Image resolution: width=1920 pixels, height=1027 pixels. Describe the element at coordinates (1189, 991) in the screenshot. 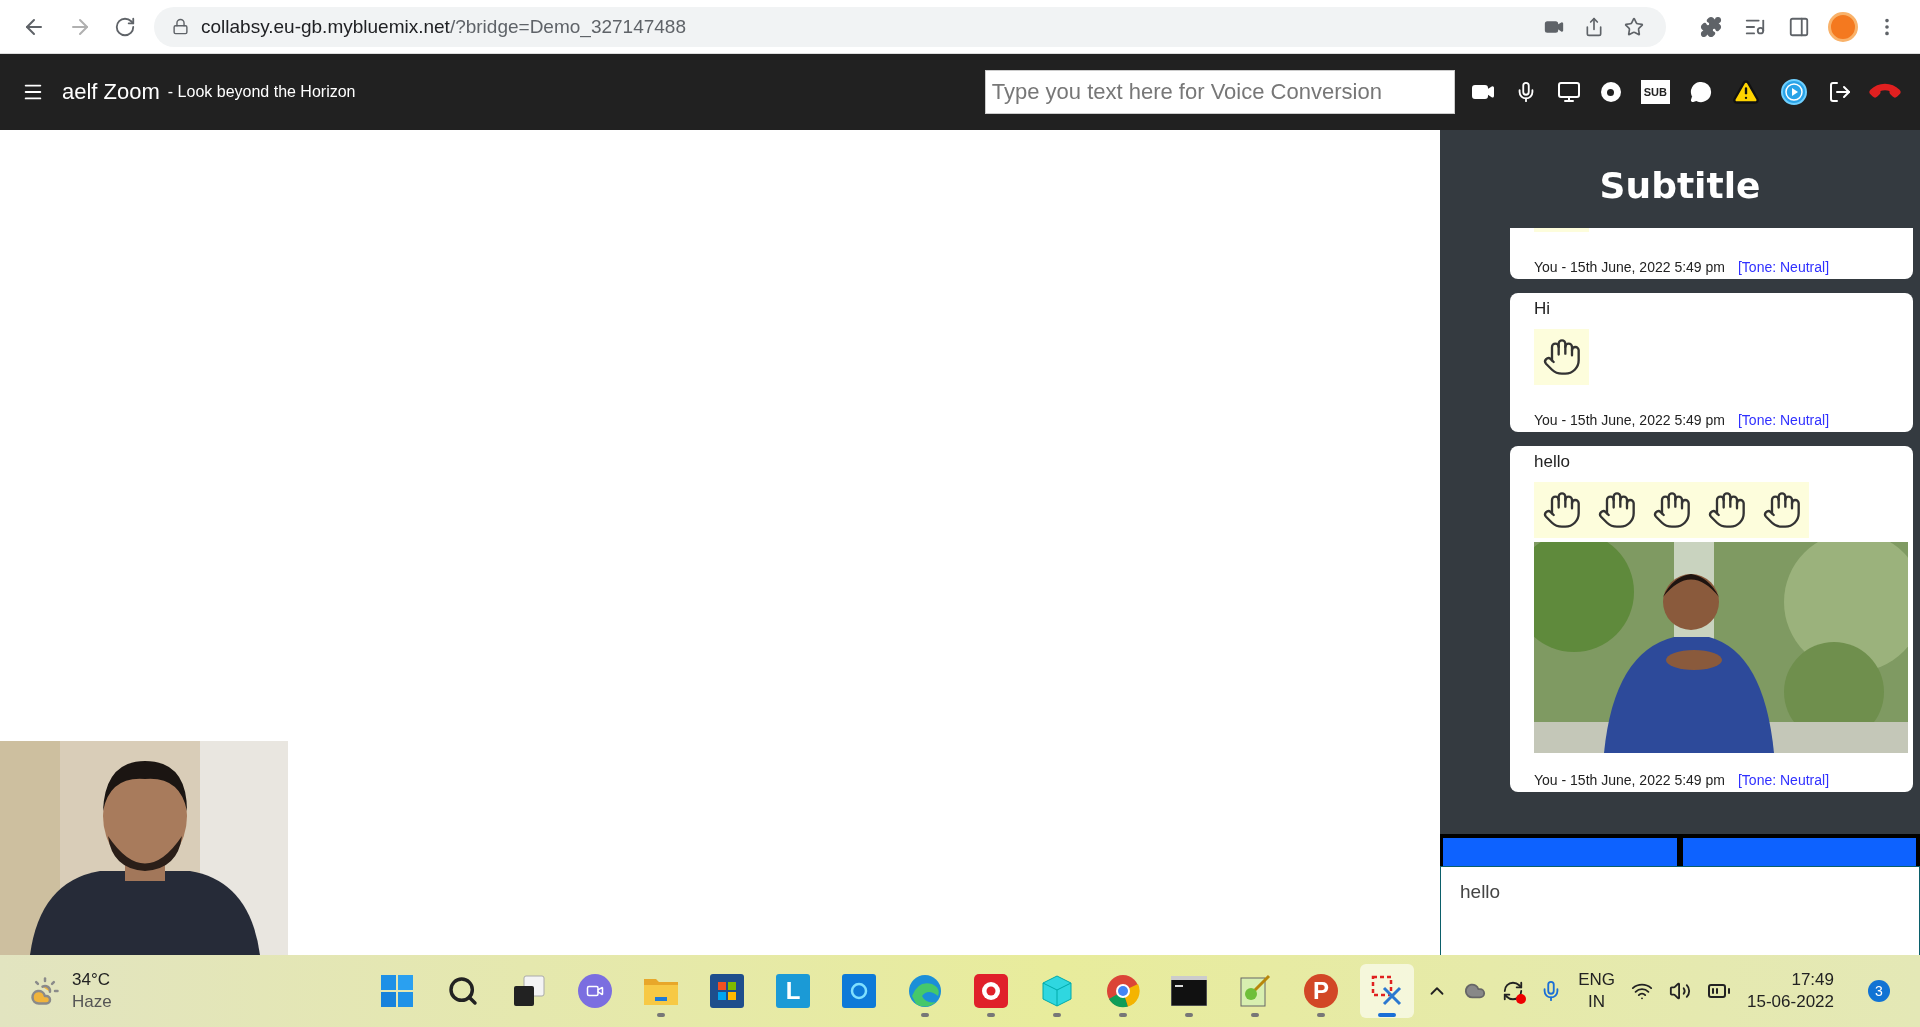

I see `terminal-logo-icon` at that location.